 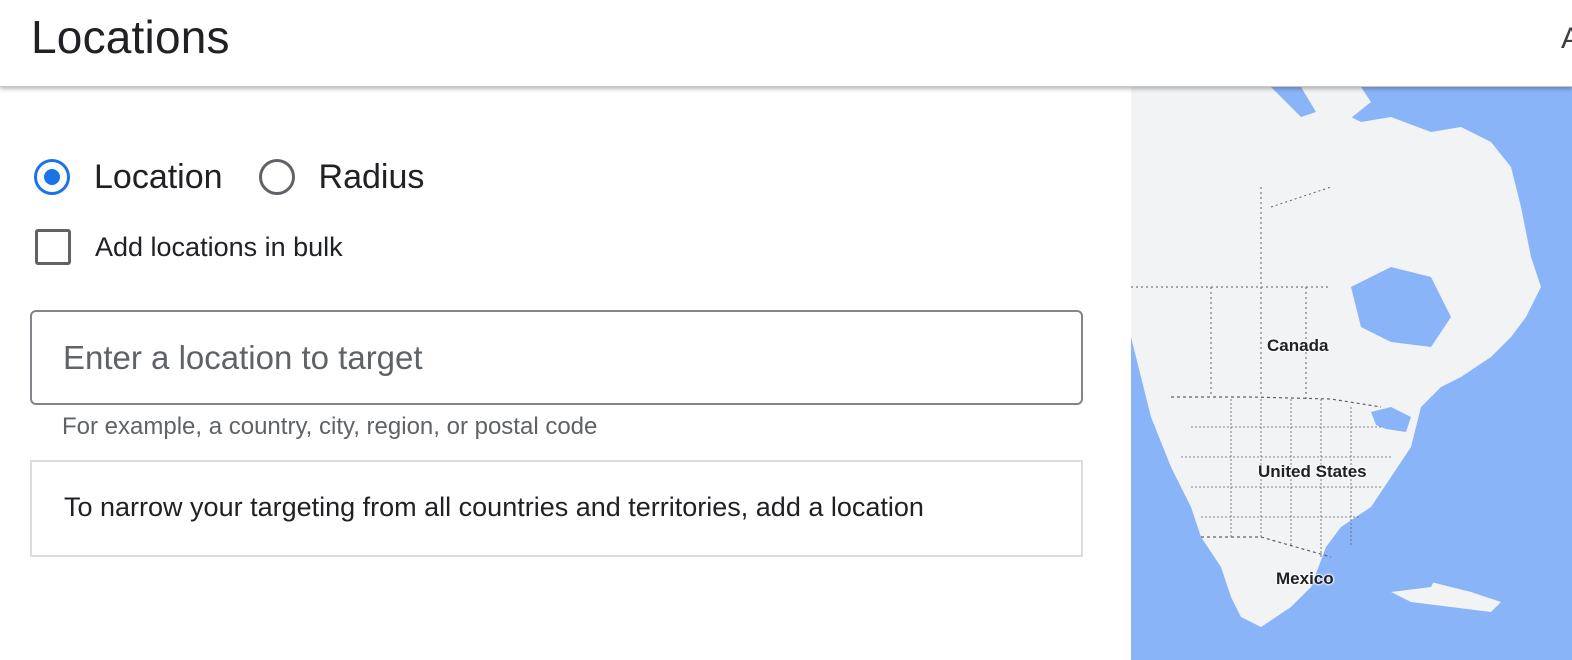 What do you see at coordinates (1312, 471) in the screenshot?
I see `map-label-united-states: United States` at bounding box center [1312, 471].